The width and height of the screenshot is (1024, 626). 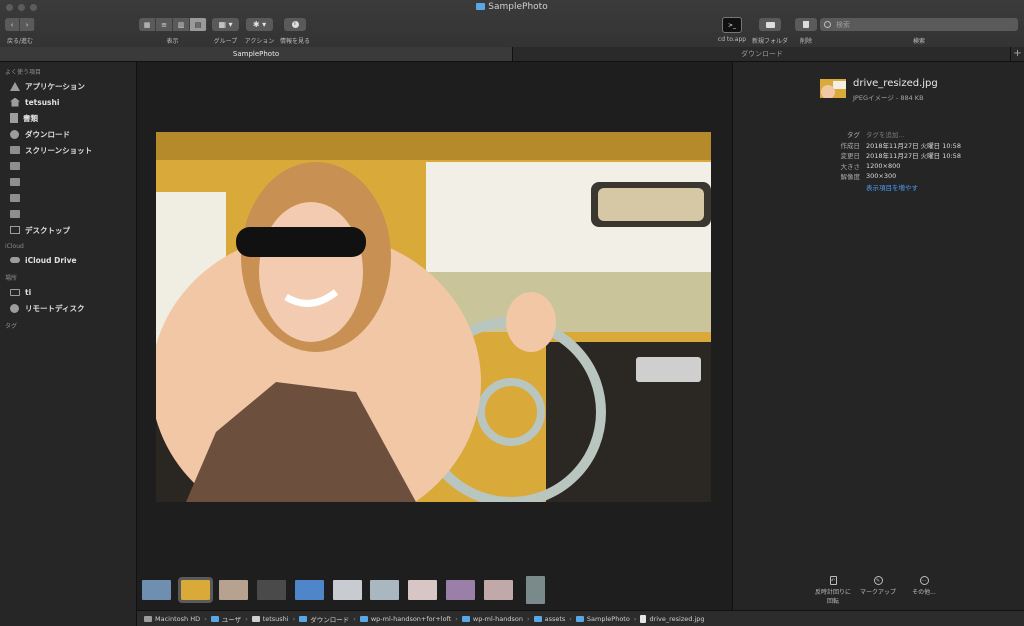 I want to click on column-view-button: ▥, so click(x=181, y=24).